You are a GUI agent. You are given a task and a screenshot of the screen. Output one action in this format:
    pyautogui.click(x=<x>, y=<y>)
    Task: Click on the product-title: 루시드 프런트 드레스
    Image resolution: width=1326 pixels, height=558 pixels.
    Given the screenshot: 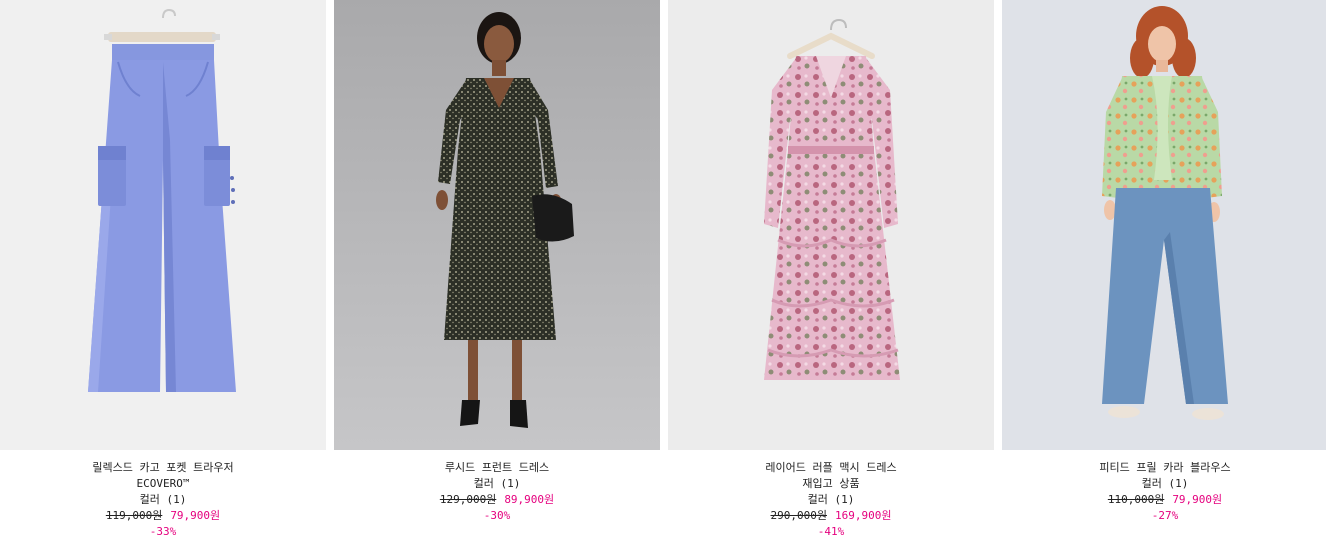 What is the action you would take?
    pyautogui.click(x=497, y=468)
    